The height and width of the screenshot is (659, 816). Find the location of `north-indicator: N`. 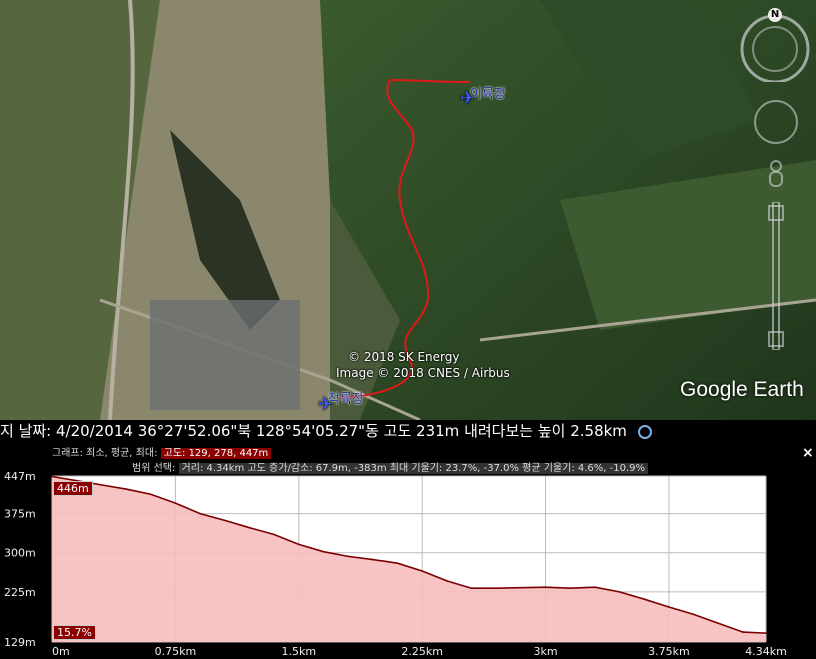

north-indicator: N is located at coordinates (775, 15).